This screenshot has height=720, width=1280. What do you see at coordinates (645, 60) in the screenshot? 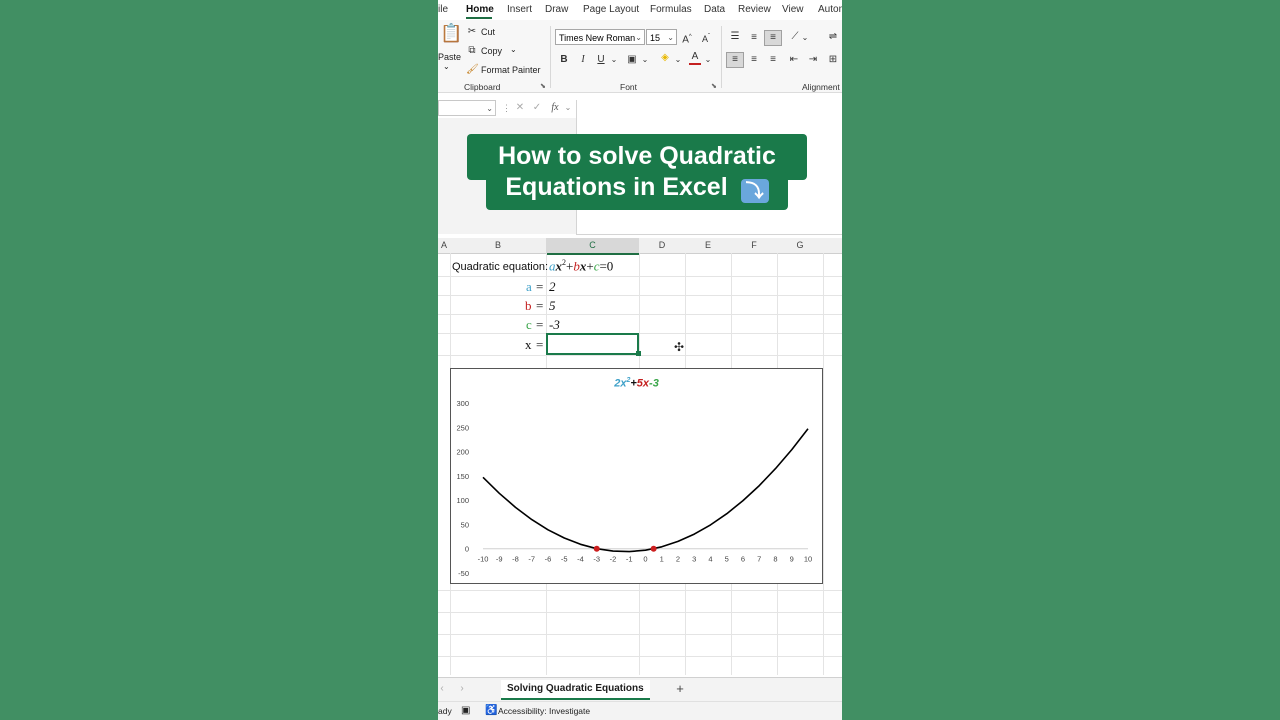
I see `borders-dropdown-icon: ⌄` at bounding box center [645, 60].